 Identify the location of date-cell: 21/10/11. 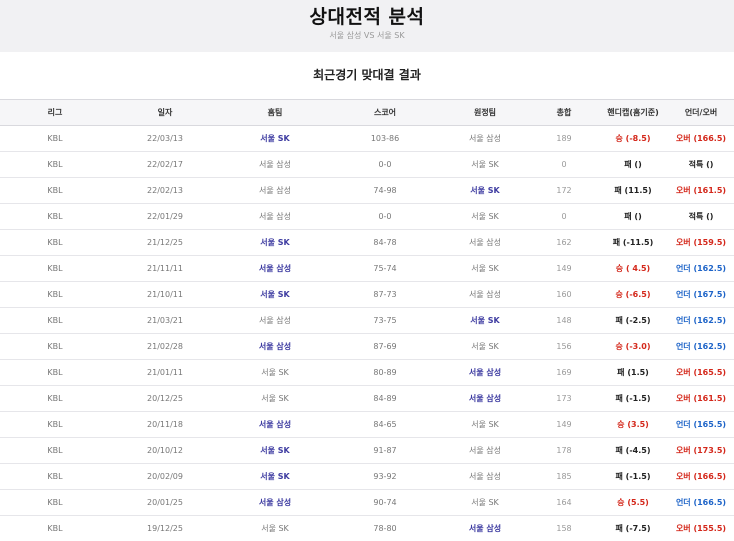
(165, 294).